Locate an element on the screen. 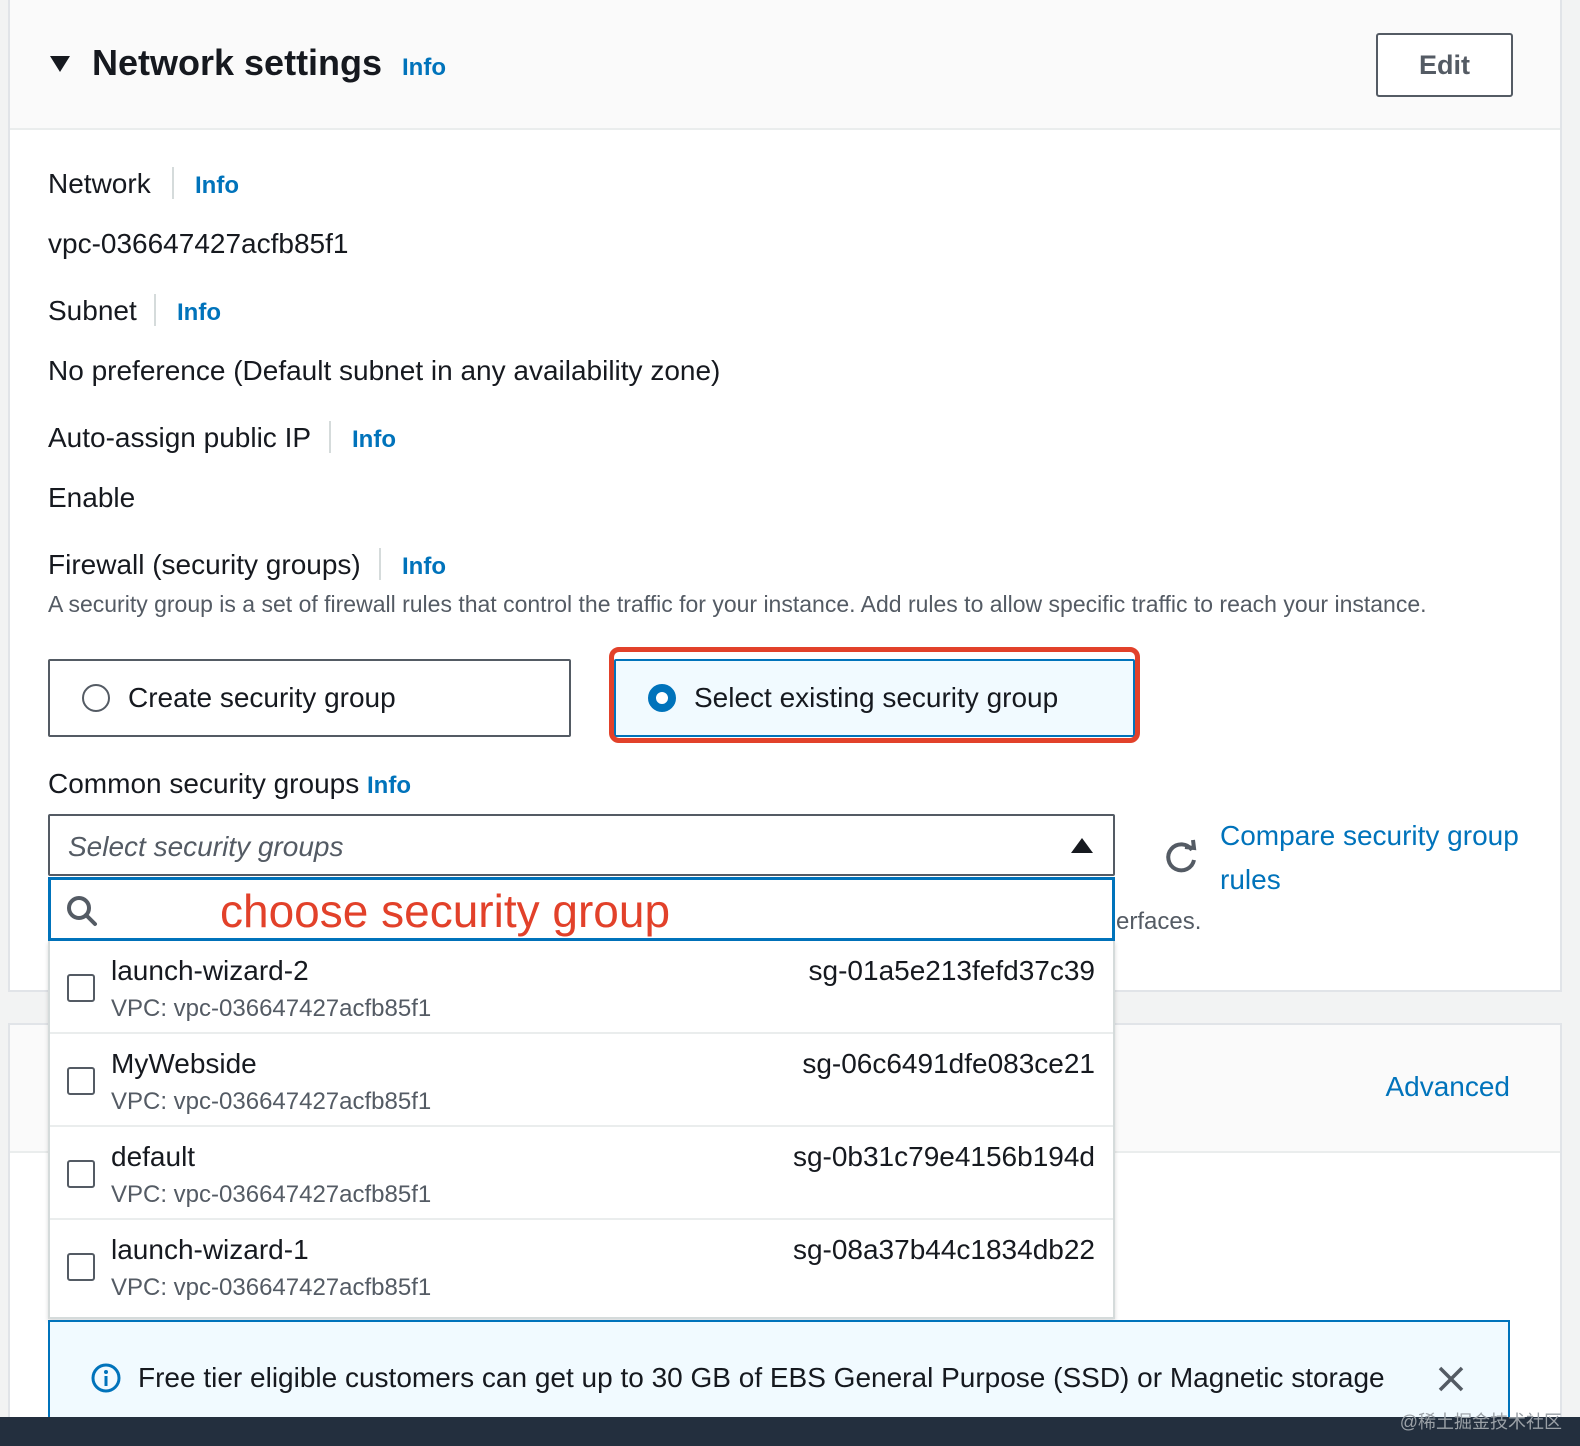  compare-security-group-rules-link: Compare security group rules is located at coordinates (1370, 858).